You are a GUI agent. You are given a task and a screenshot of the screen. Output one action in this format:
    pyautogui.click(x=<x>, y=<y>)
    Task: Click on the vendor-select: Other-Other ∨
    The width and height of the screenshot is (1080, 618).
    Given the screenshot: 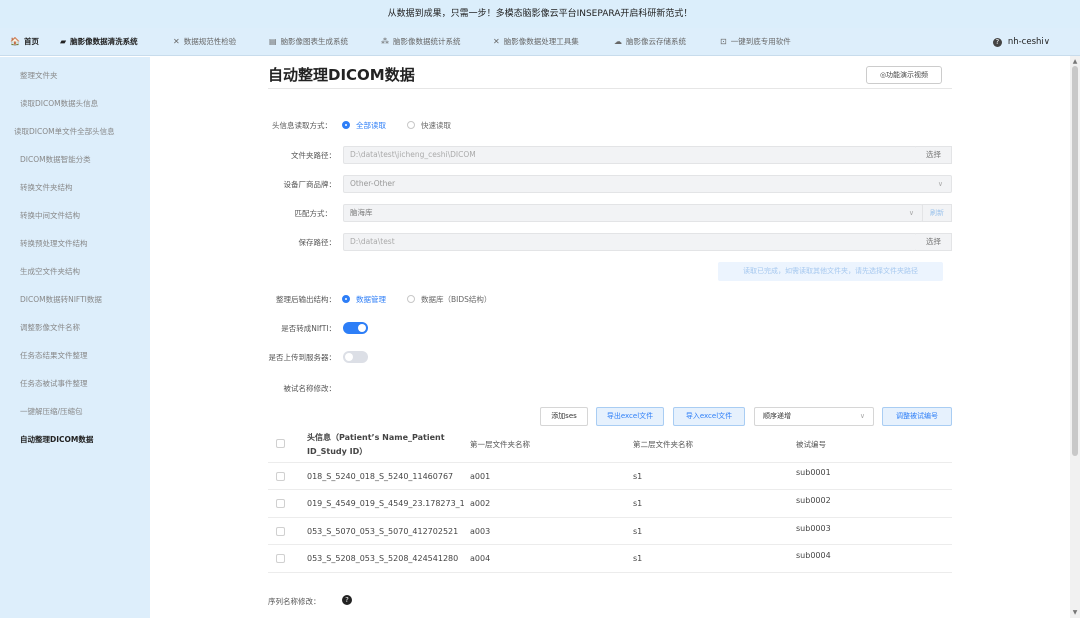 What is the action you would take?
    pyautogui.click(x=647, y=184)
    